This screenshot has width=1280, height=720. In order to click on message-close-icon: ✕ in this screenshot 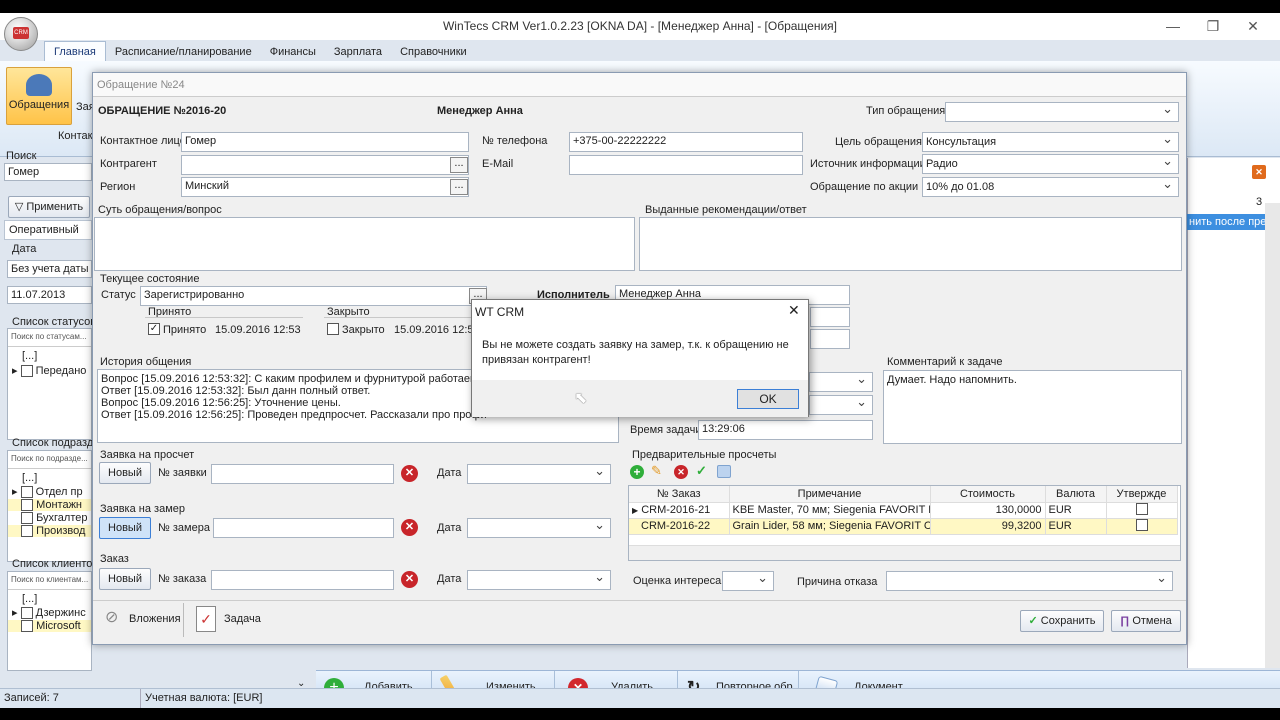, I will do `click(794, 310)`.